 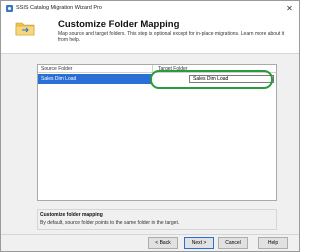 What do you see at coordinates (289, 8) in the screenshot?
I see `close-button: ✕` at bounding box center [289, 8].